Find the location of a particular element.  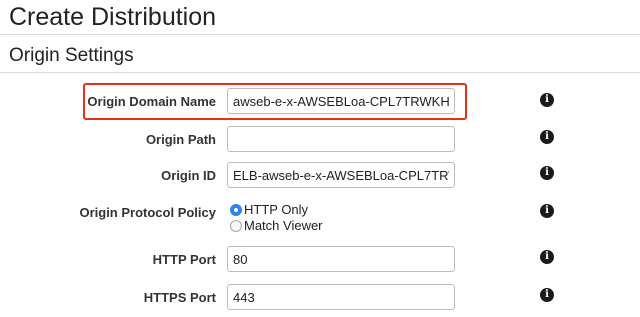

origin-id-label: Origin ID is located at coordinates (188, 175).